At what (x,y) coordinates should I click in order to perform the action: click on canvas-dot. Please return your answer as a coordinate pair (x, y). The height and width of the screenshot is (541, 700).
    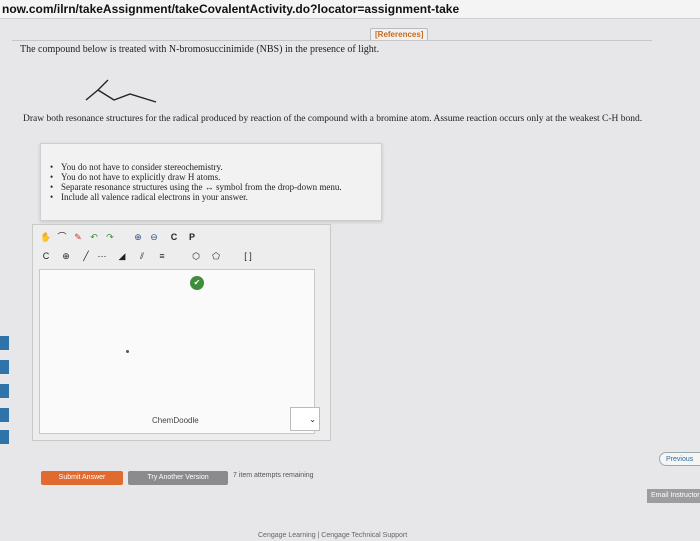
    Looking at the image, I should click on (127, 351).